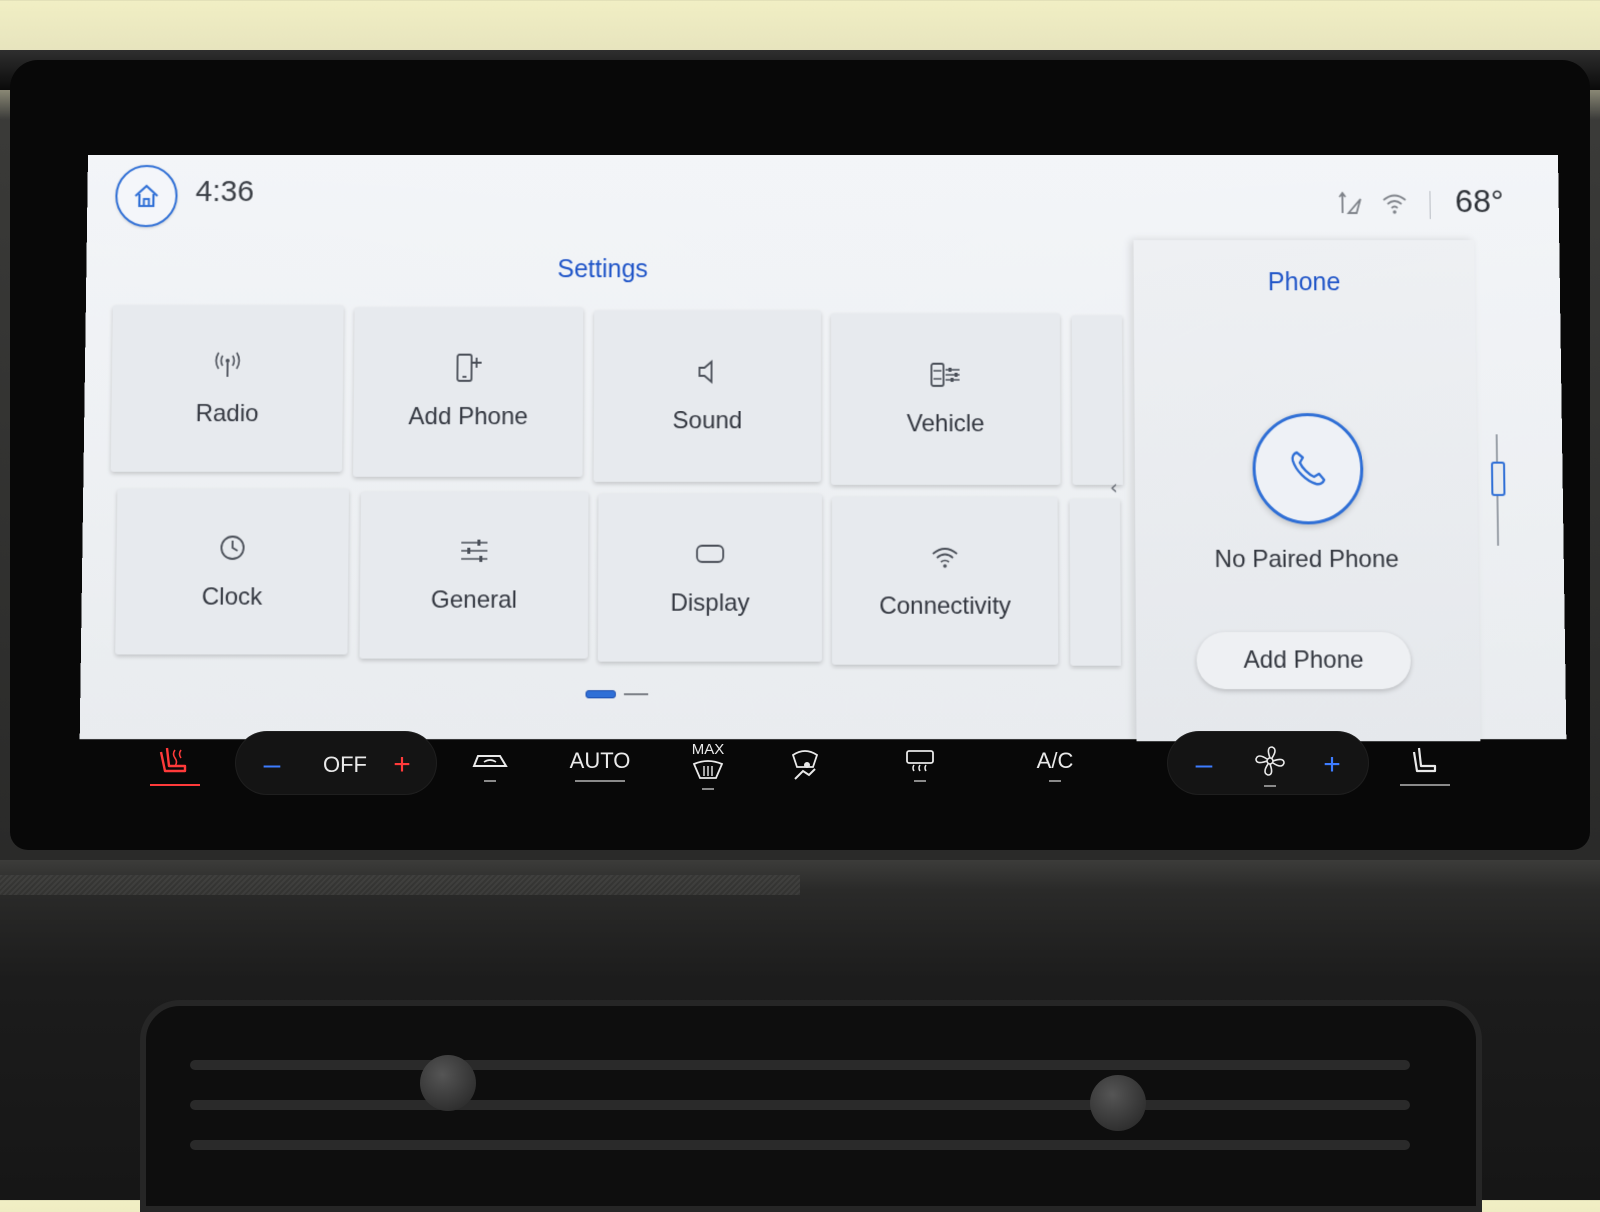 The image size is (1600, 1212). What do you see at coordinates (708, 749) in the screenshot?
I see `max-label: MAX` at bounding box center [708, 749].